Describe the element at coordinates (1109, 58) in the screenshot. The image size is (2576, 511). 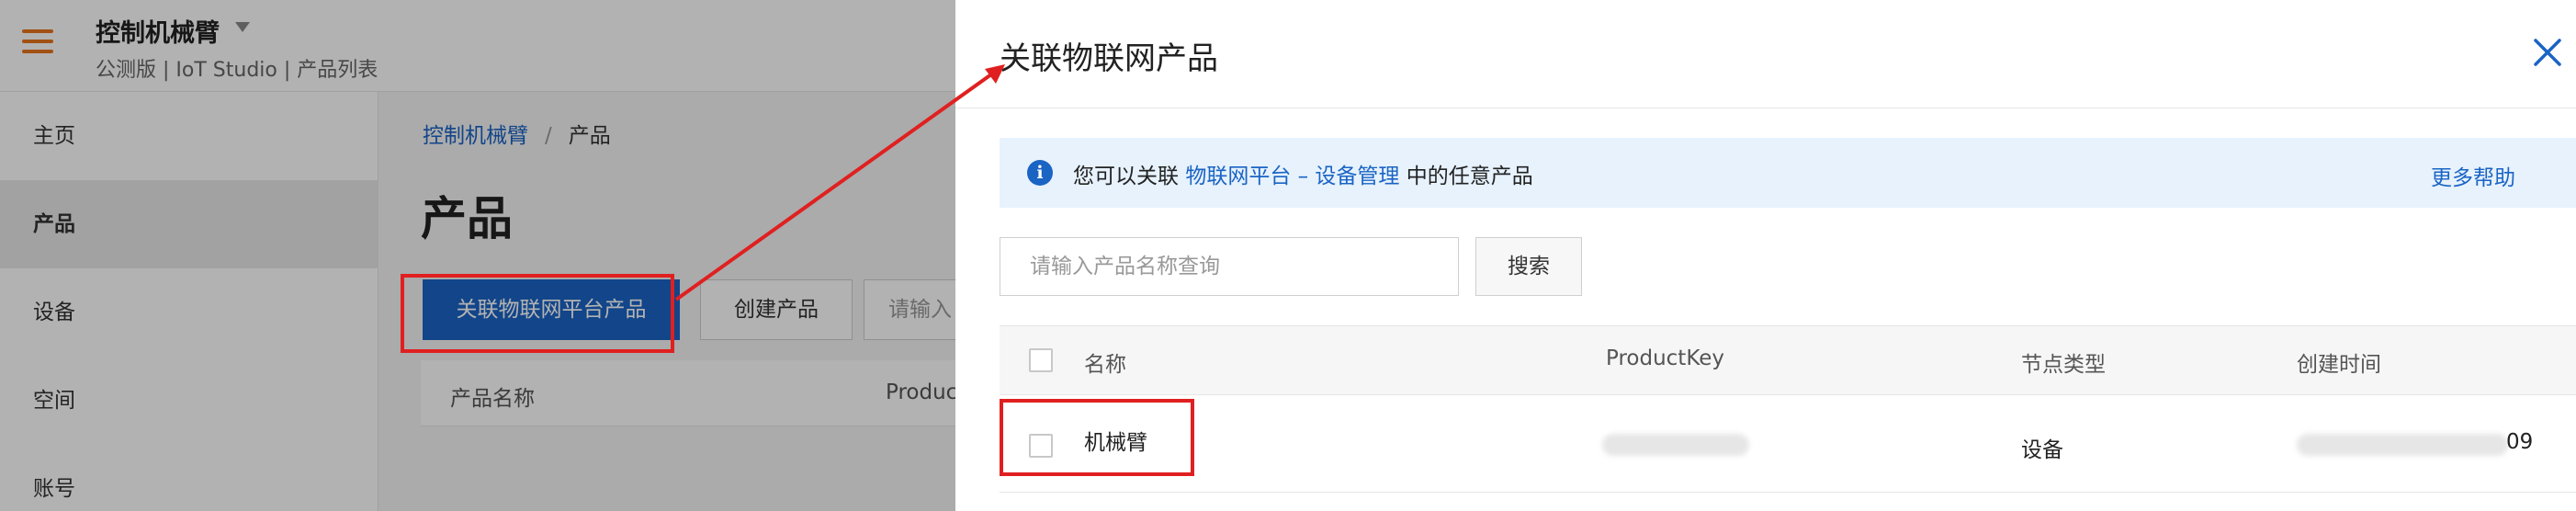
I see `drawer-title: 关联物联网产品` at that location.